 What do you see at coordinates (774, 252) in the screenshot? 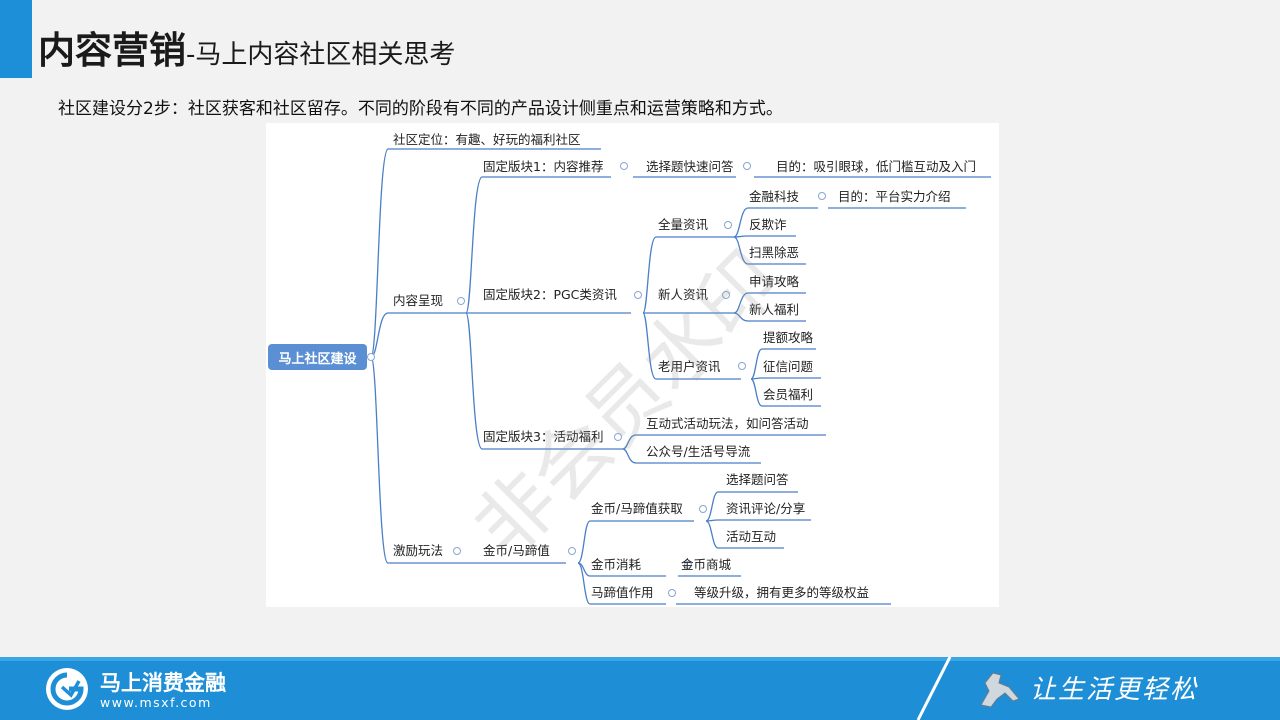
I see `node-anti-crime: 扫黑除恶` at bounding box center [774, 252].